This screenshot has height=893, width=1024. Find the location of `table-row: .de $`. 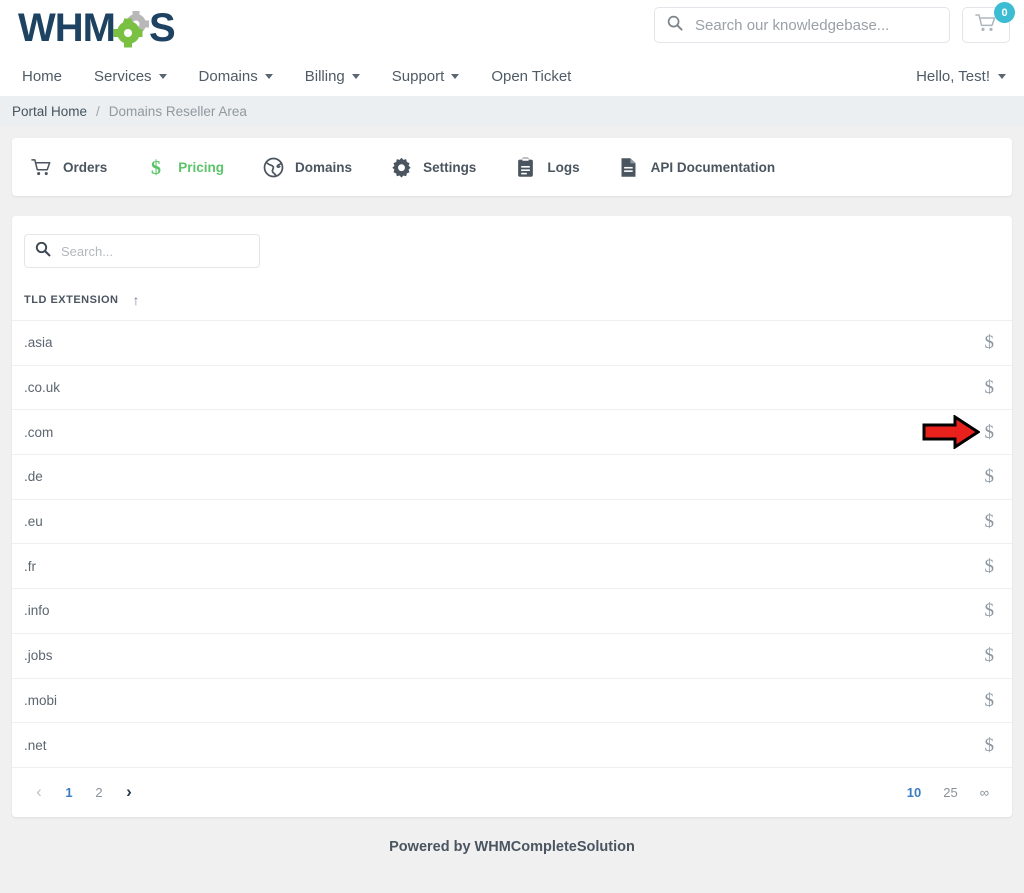

table-row: .de $ is located at coordinates (512, 477).